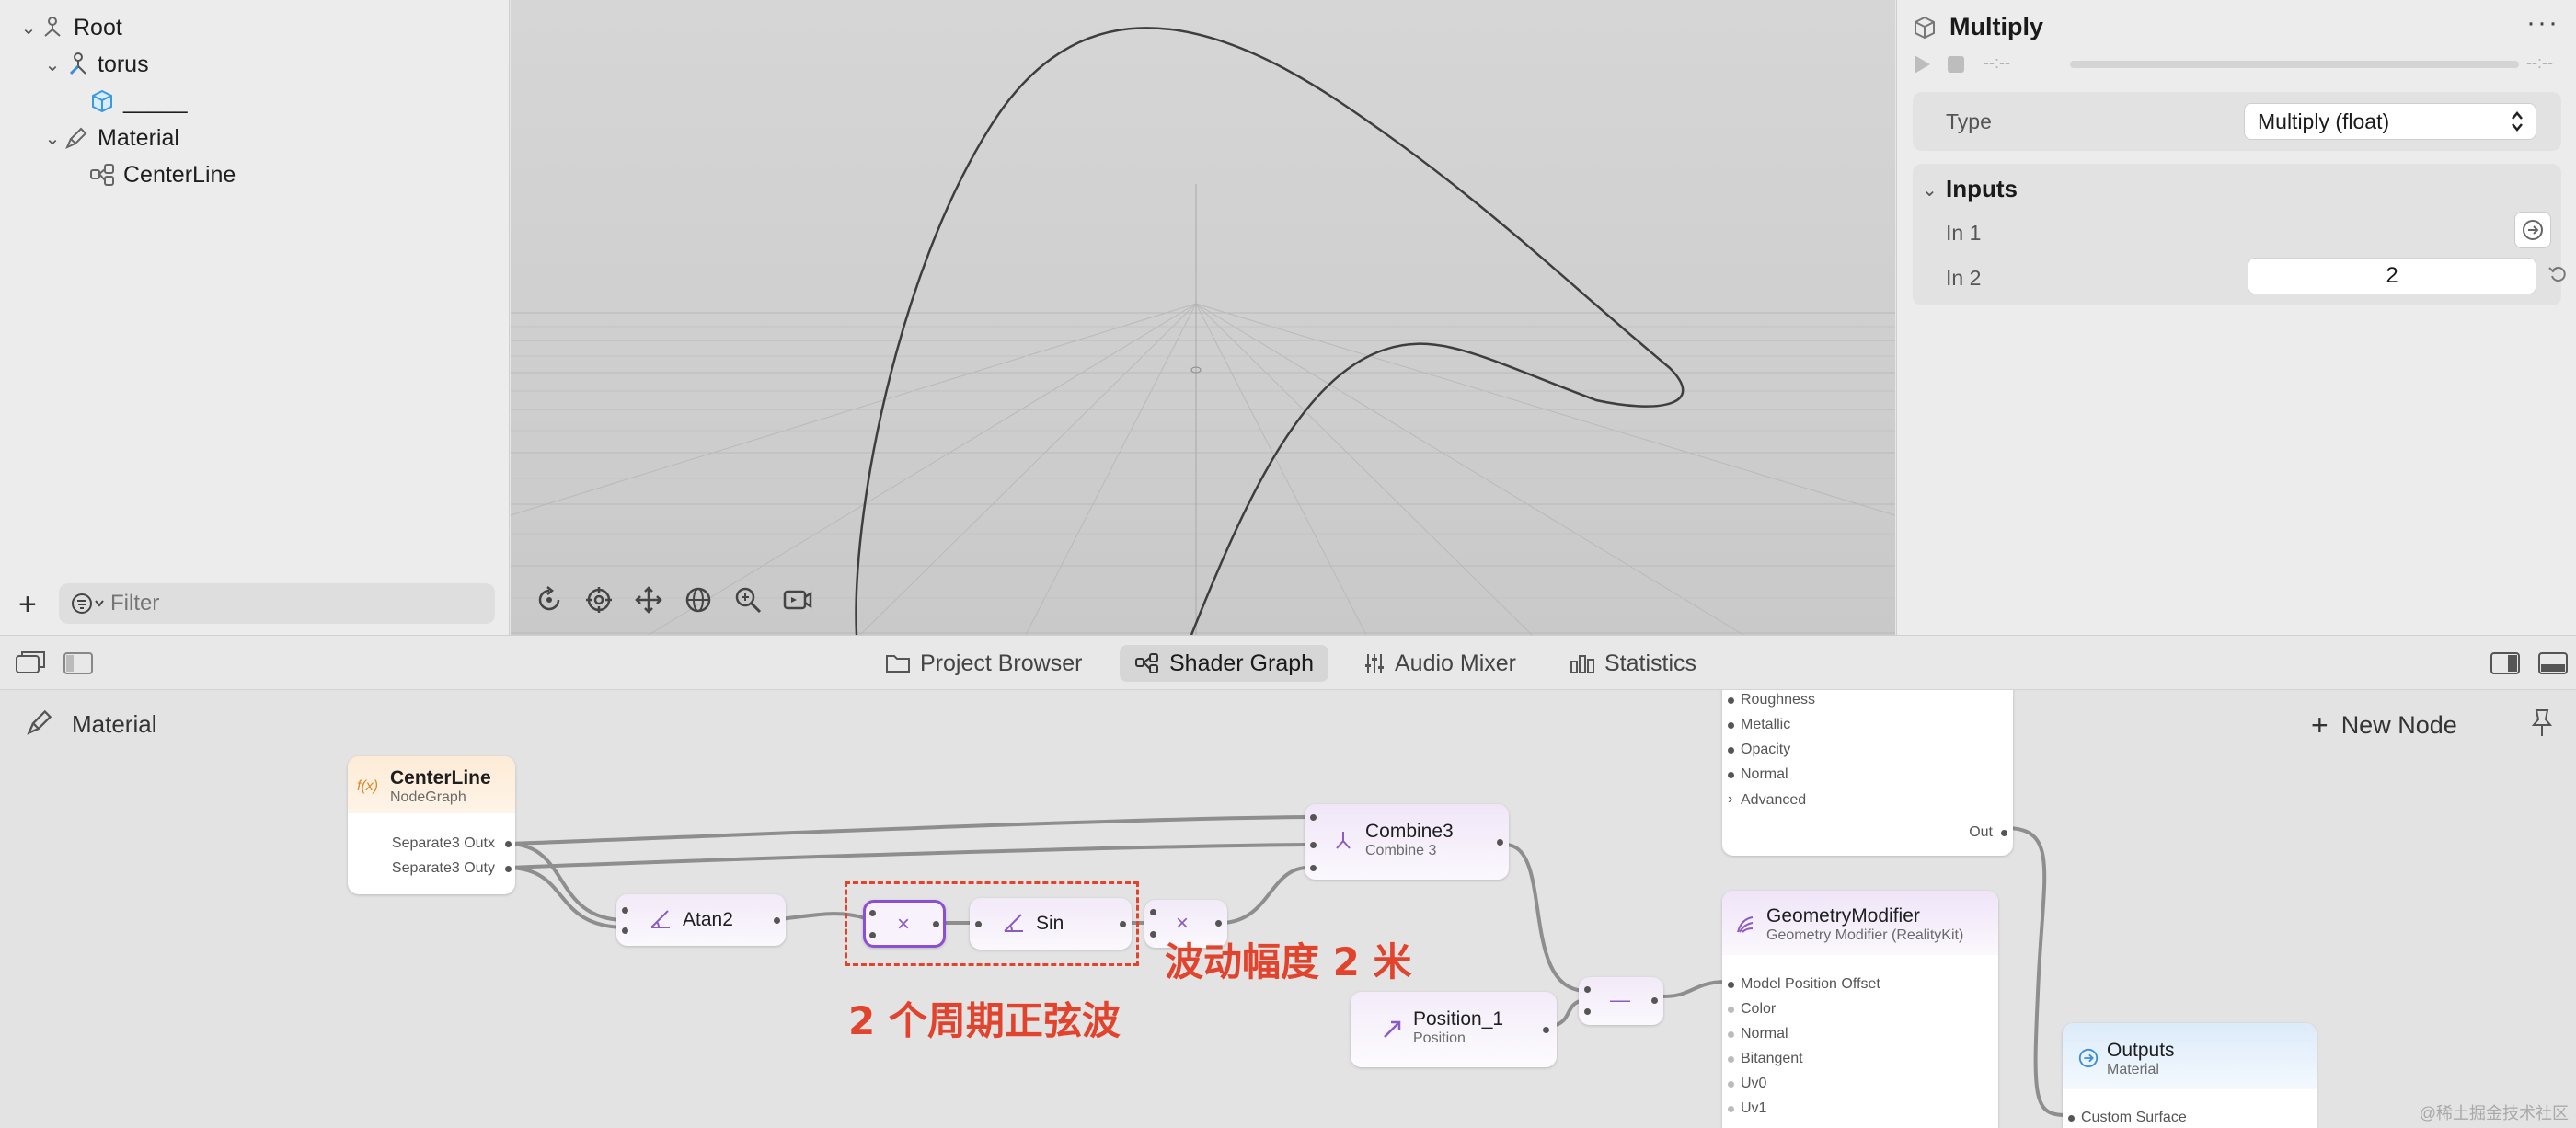 This screenshot has width=2576, height=1128. Describe the element at coordinates (1773, 801) in the screenshot. I see `port-advanced: Advanced` at that location.